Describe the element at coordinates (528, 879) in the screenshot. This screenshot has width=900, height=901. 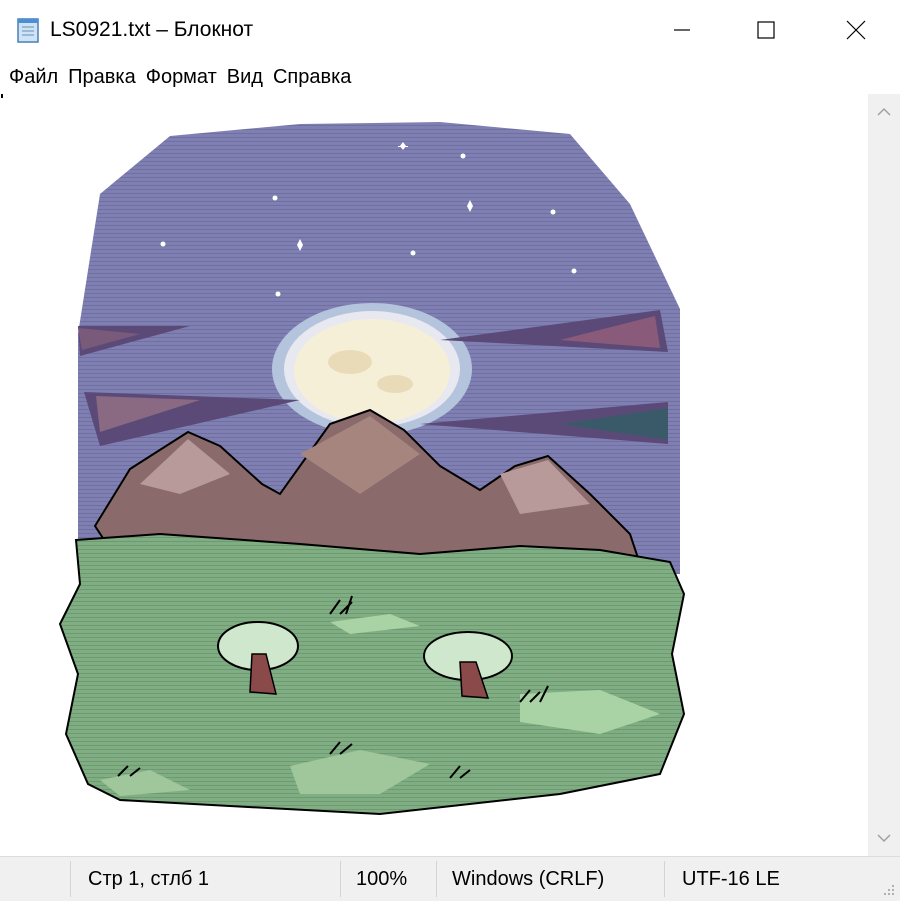
I see `line-endings: Windows (CRLF)` at that location.